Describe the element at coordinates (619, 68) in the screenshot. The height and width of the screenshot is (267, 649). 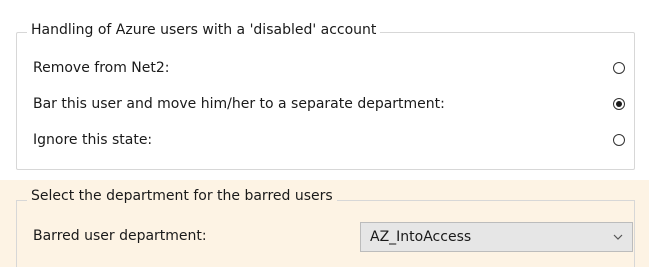
I see `option-remove-radio` at that location.